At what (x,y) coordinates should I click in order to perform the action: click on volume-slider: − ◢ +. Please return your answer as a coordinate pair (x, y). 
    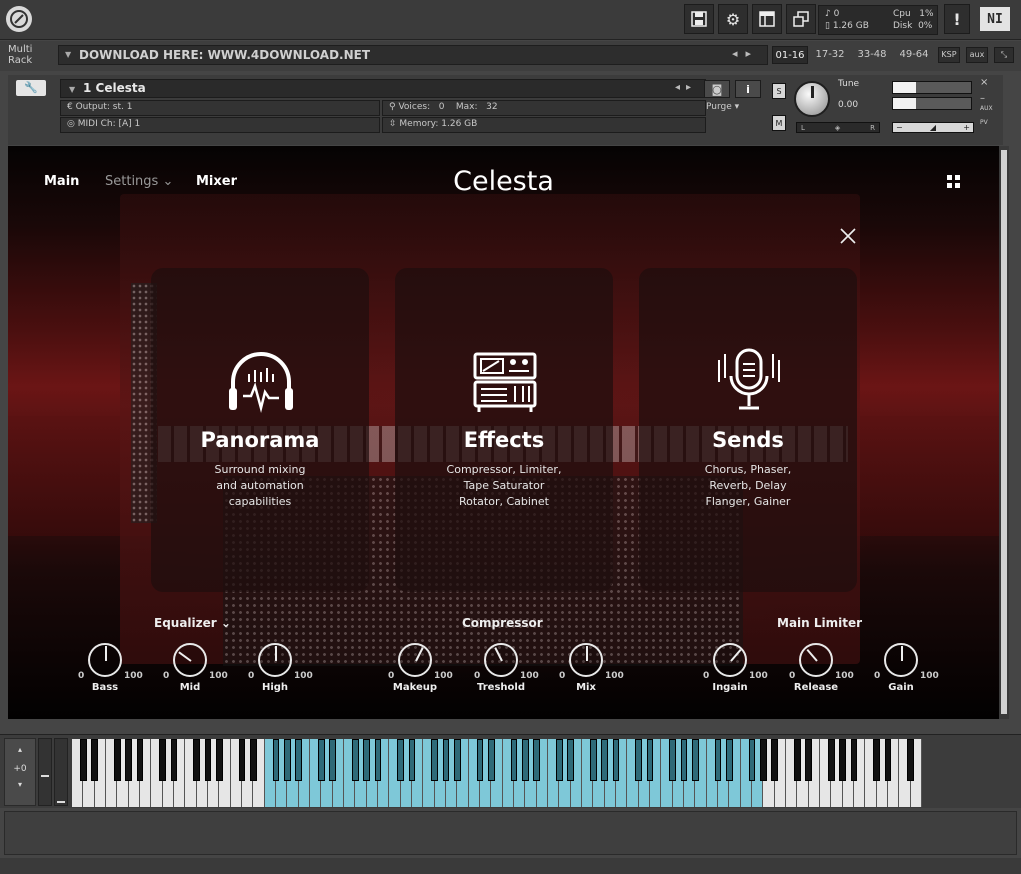
    Looking at the image, I should click on (933, 127).